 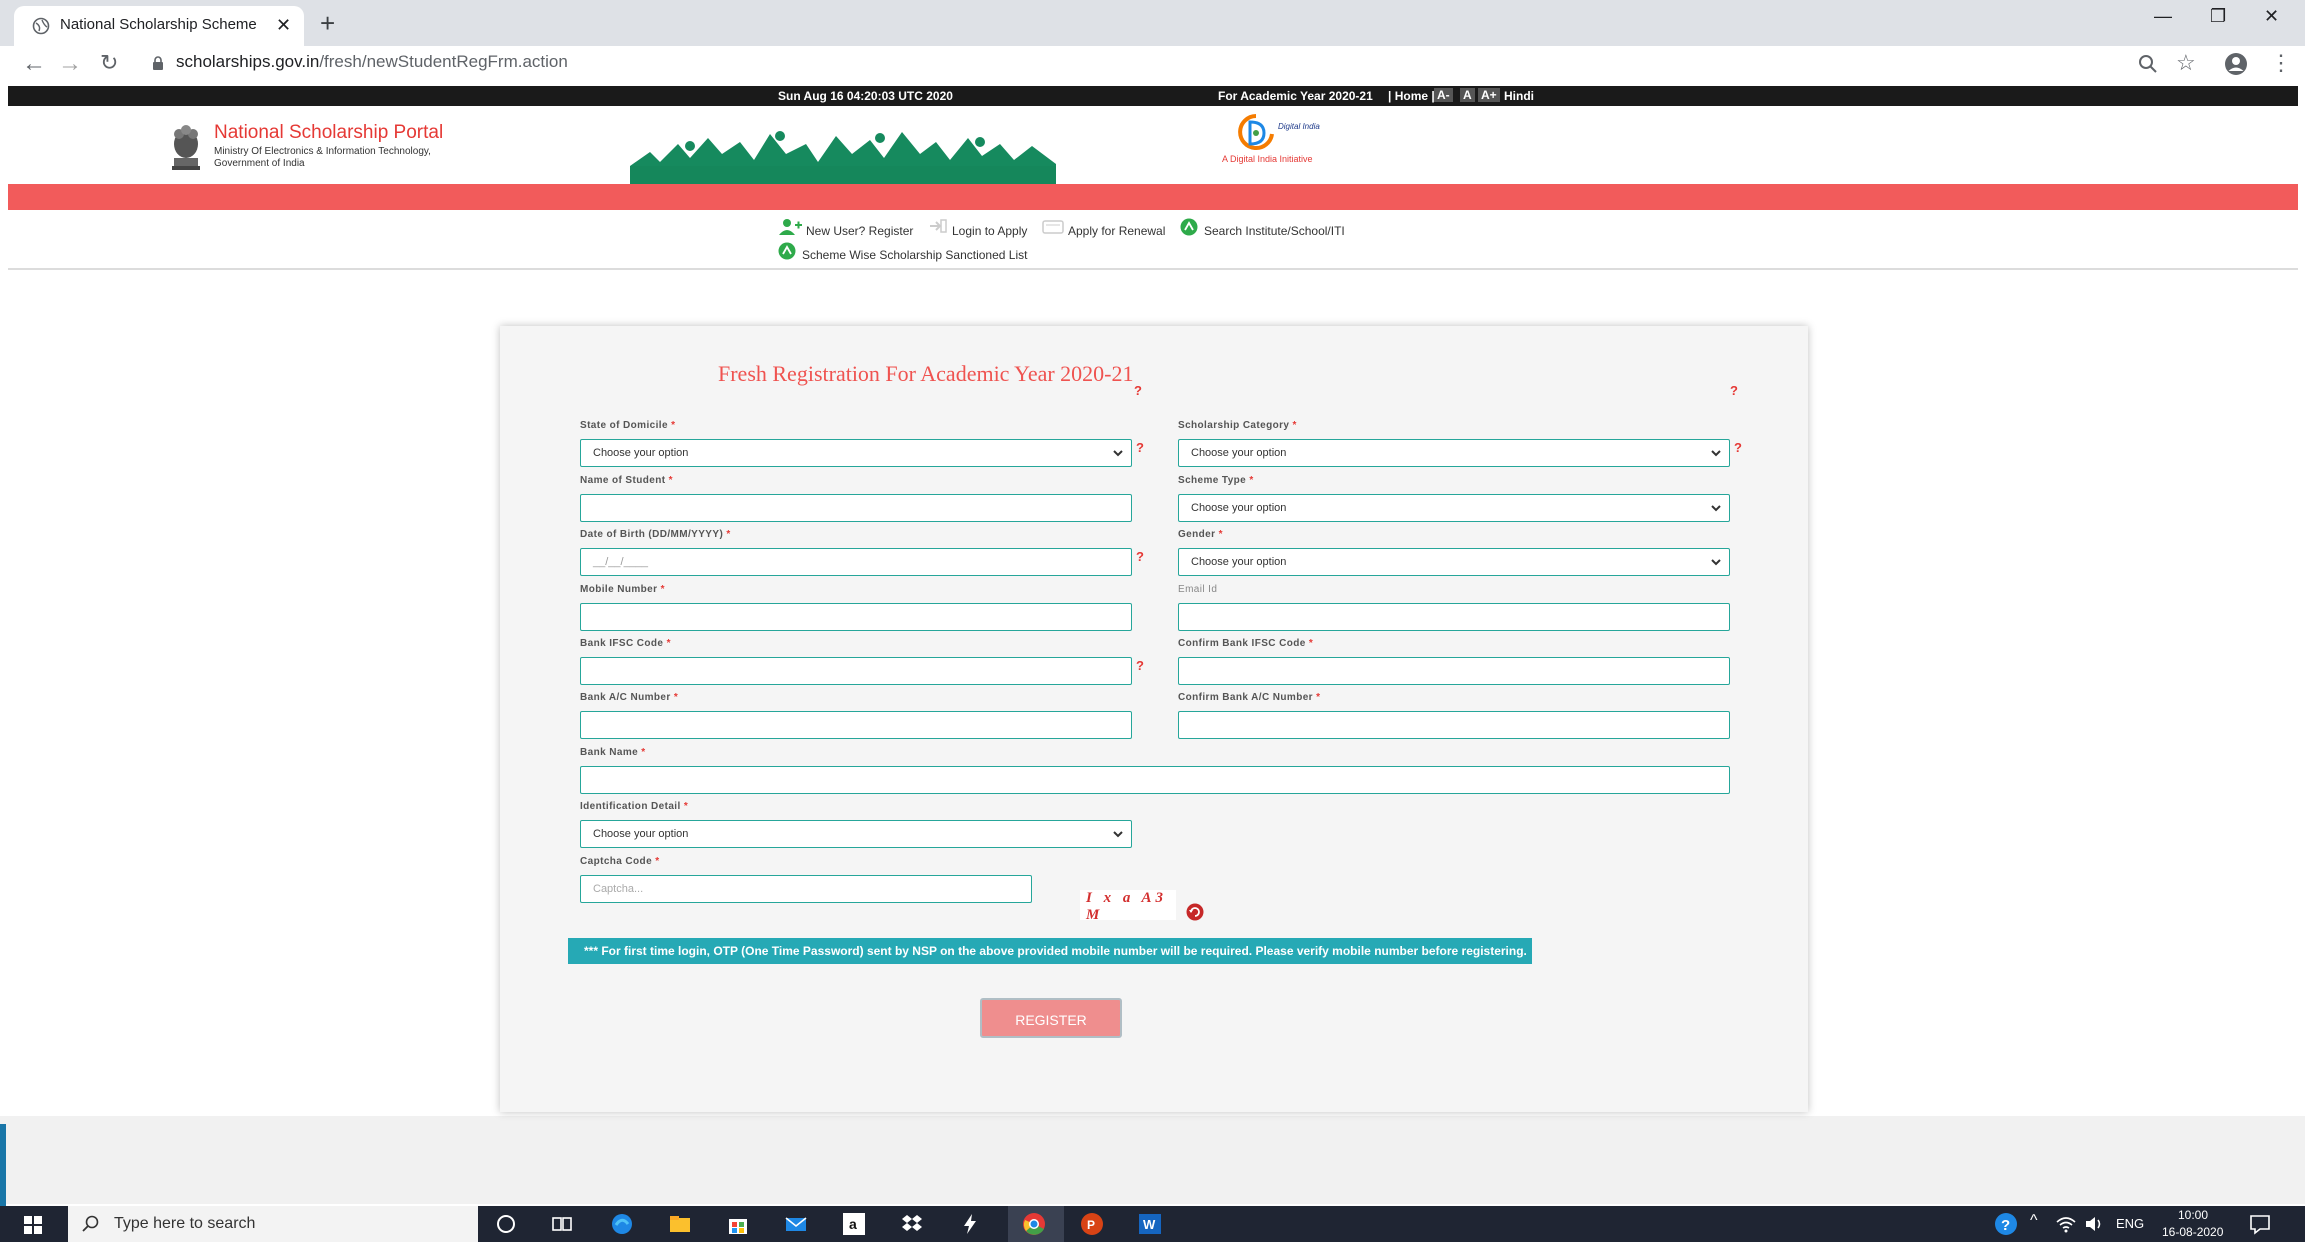 I want to click on svg-text: a, so click(x=853, y=1224).